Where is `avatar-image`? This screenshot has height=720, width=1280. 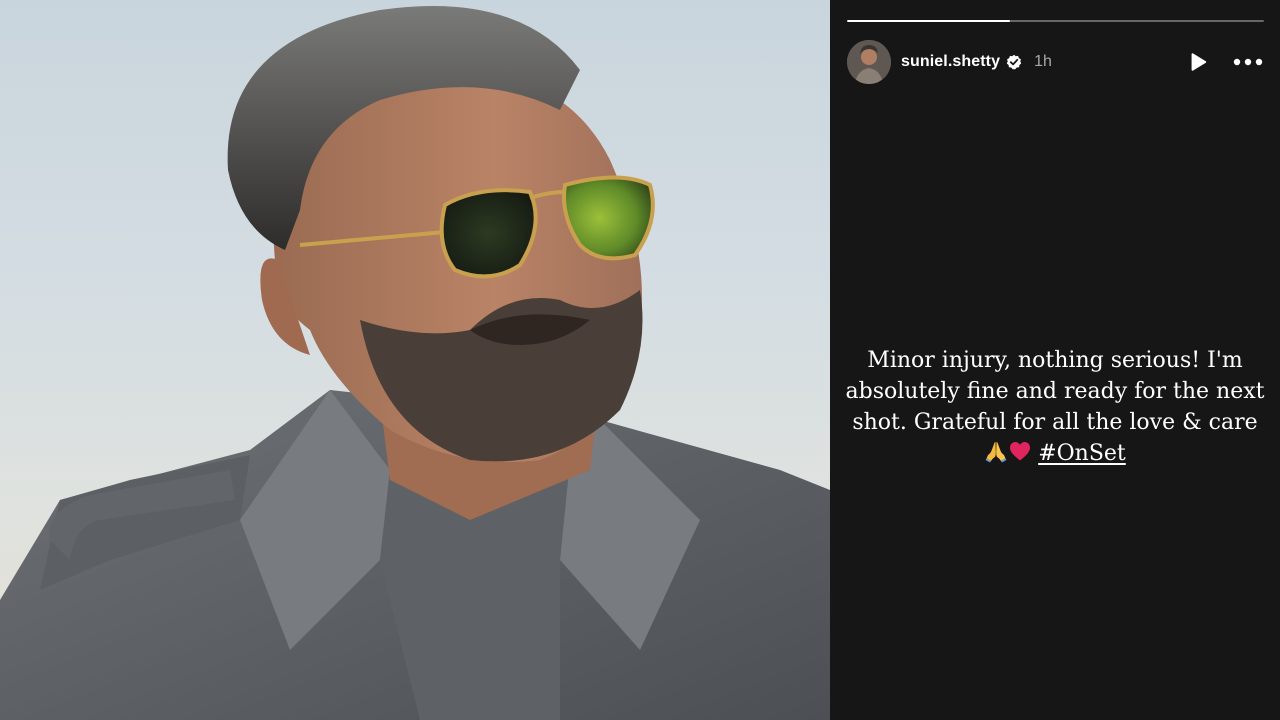 avatar-image is located at coordinates (869, 62).